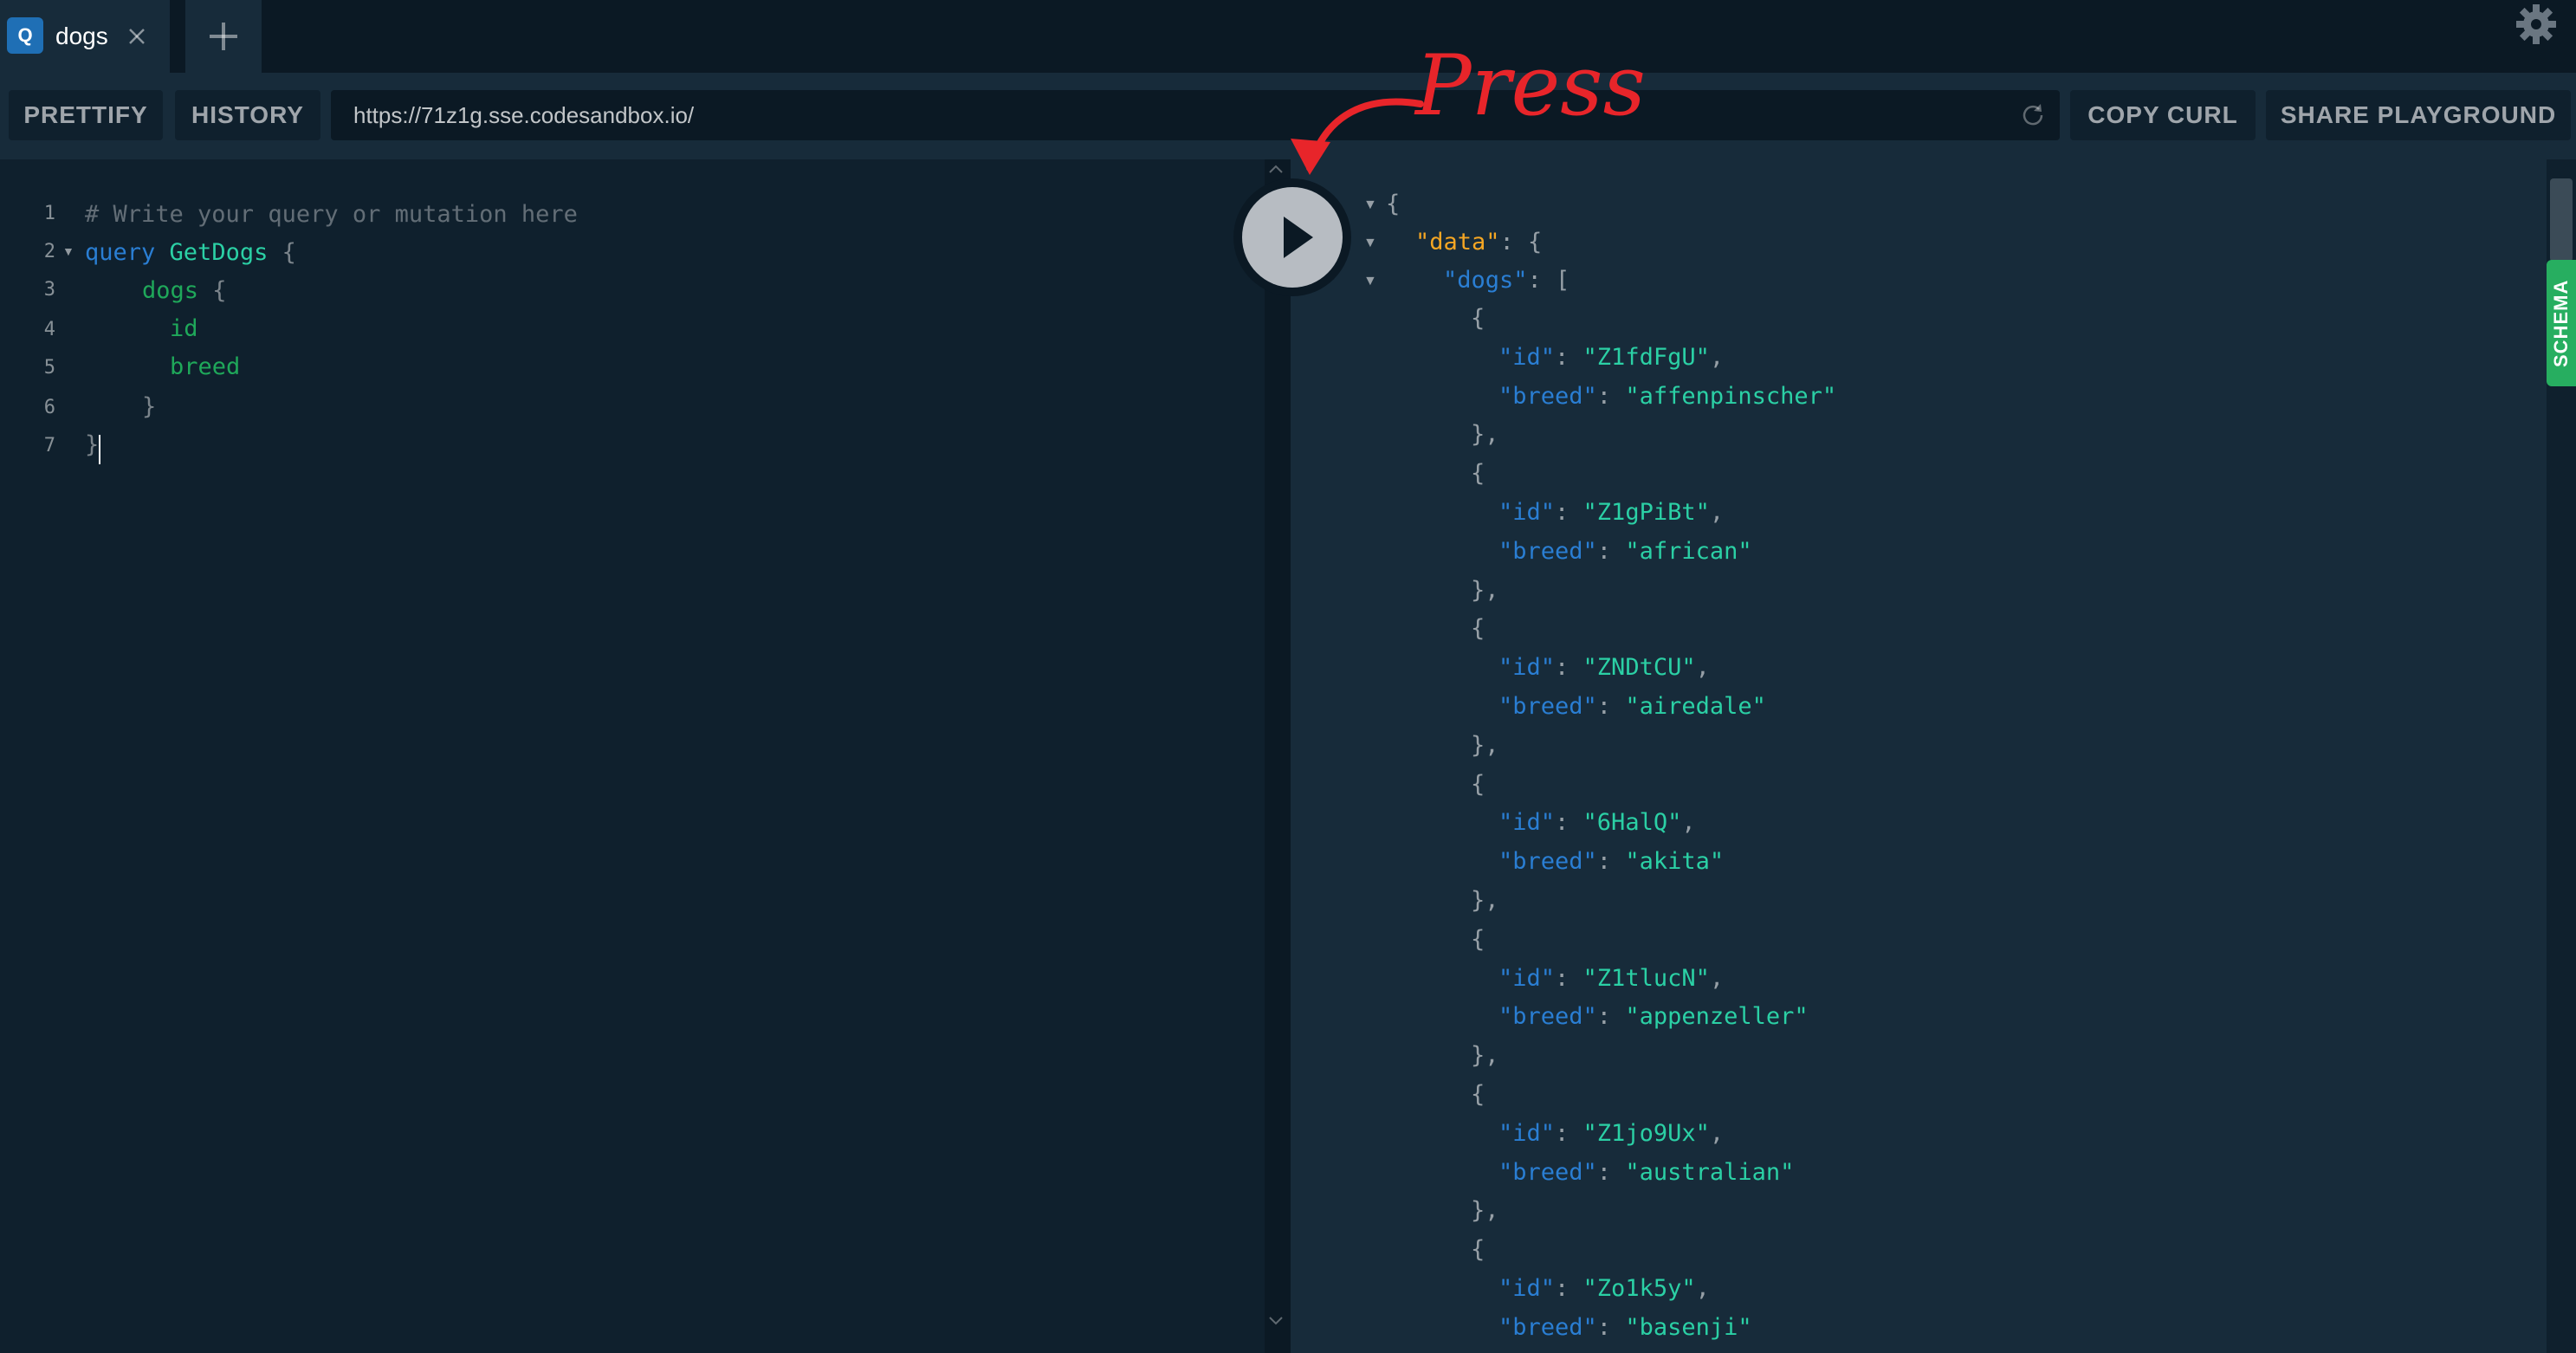  Describe the element at coordinates (247, 115) in the screenshot. I see `history-button: HISTORY` at that location.